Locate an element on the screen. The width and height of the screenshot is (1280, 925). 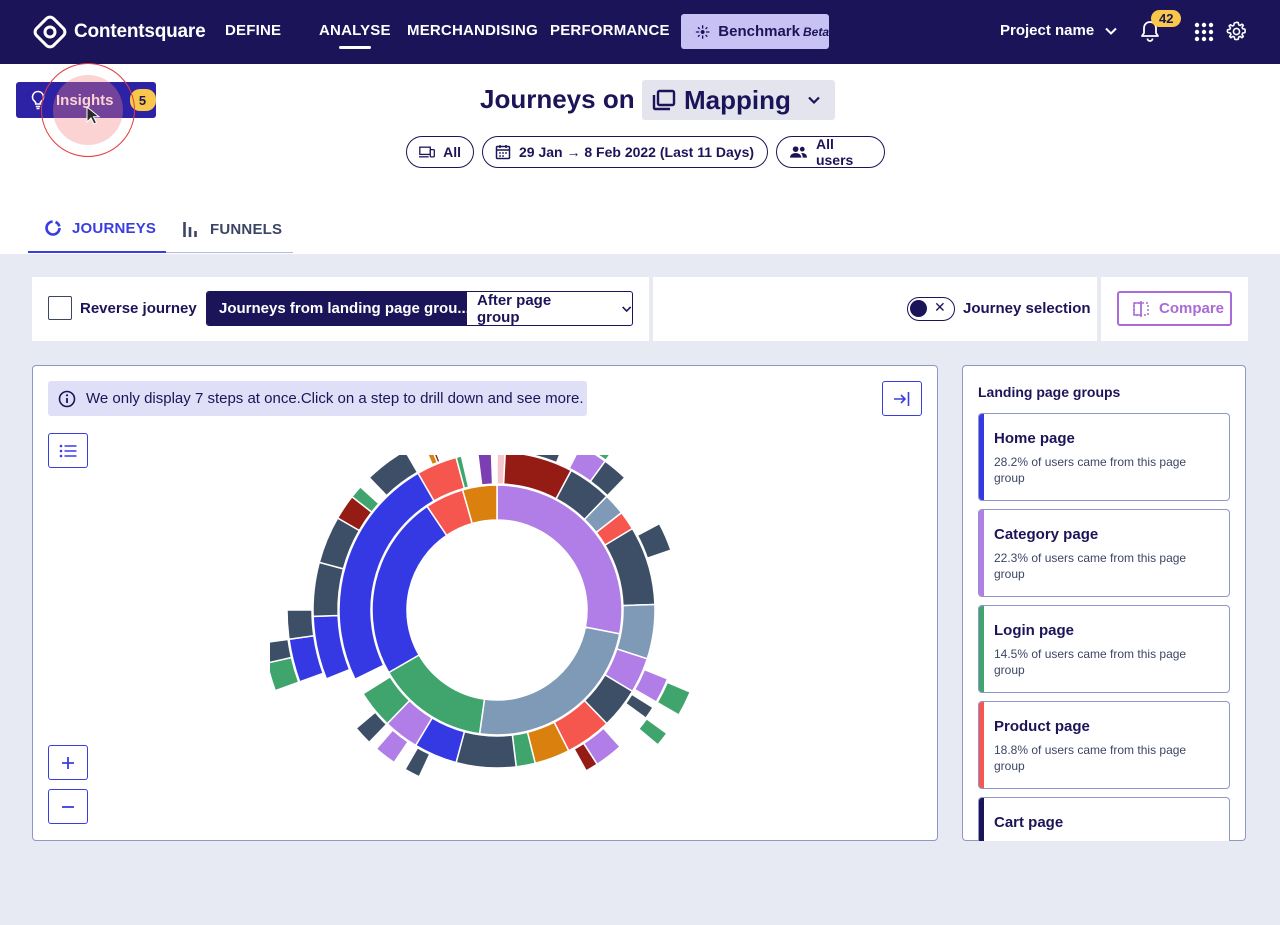
zoom-out-button is located at coordinates (68, 806).